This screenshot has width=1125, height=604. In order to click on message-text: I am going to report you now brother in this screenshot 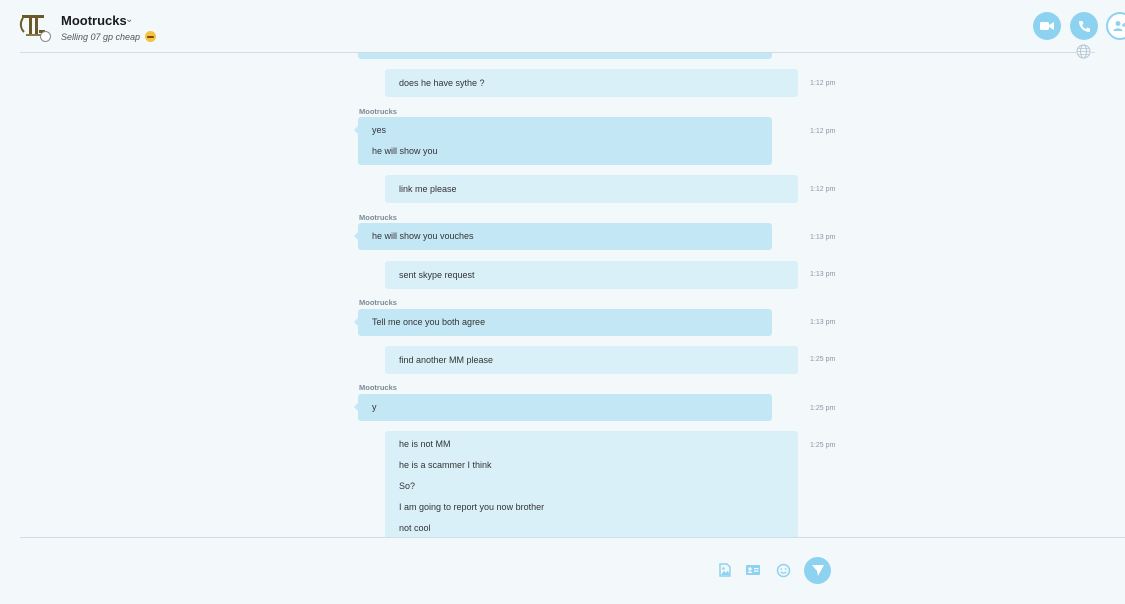, I will do `click(472, 507)`.